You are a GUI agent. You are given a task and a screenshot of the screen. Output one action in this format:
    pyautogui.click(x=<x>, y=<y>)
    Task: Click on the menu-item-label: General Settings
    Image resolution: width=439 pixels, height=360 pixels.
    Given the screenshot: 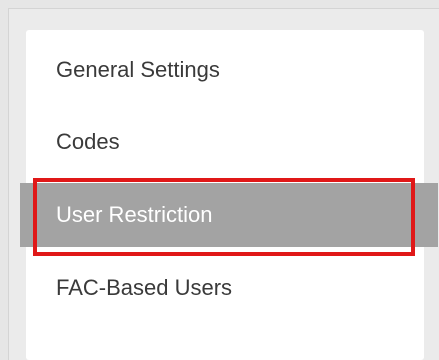 What is the action you would take?
    pyautogui.click(x=138, y=69)
    